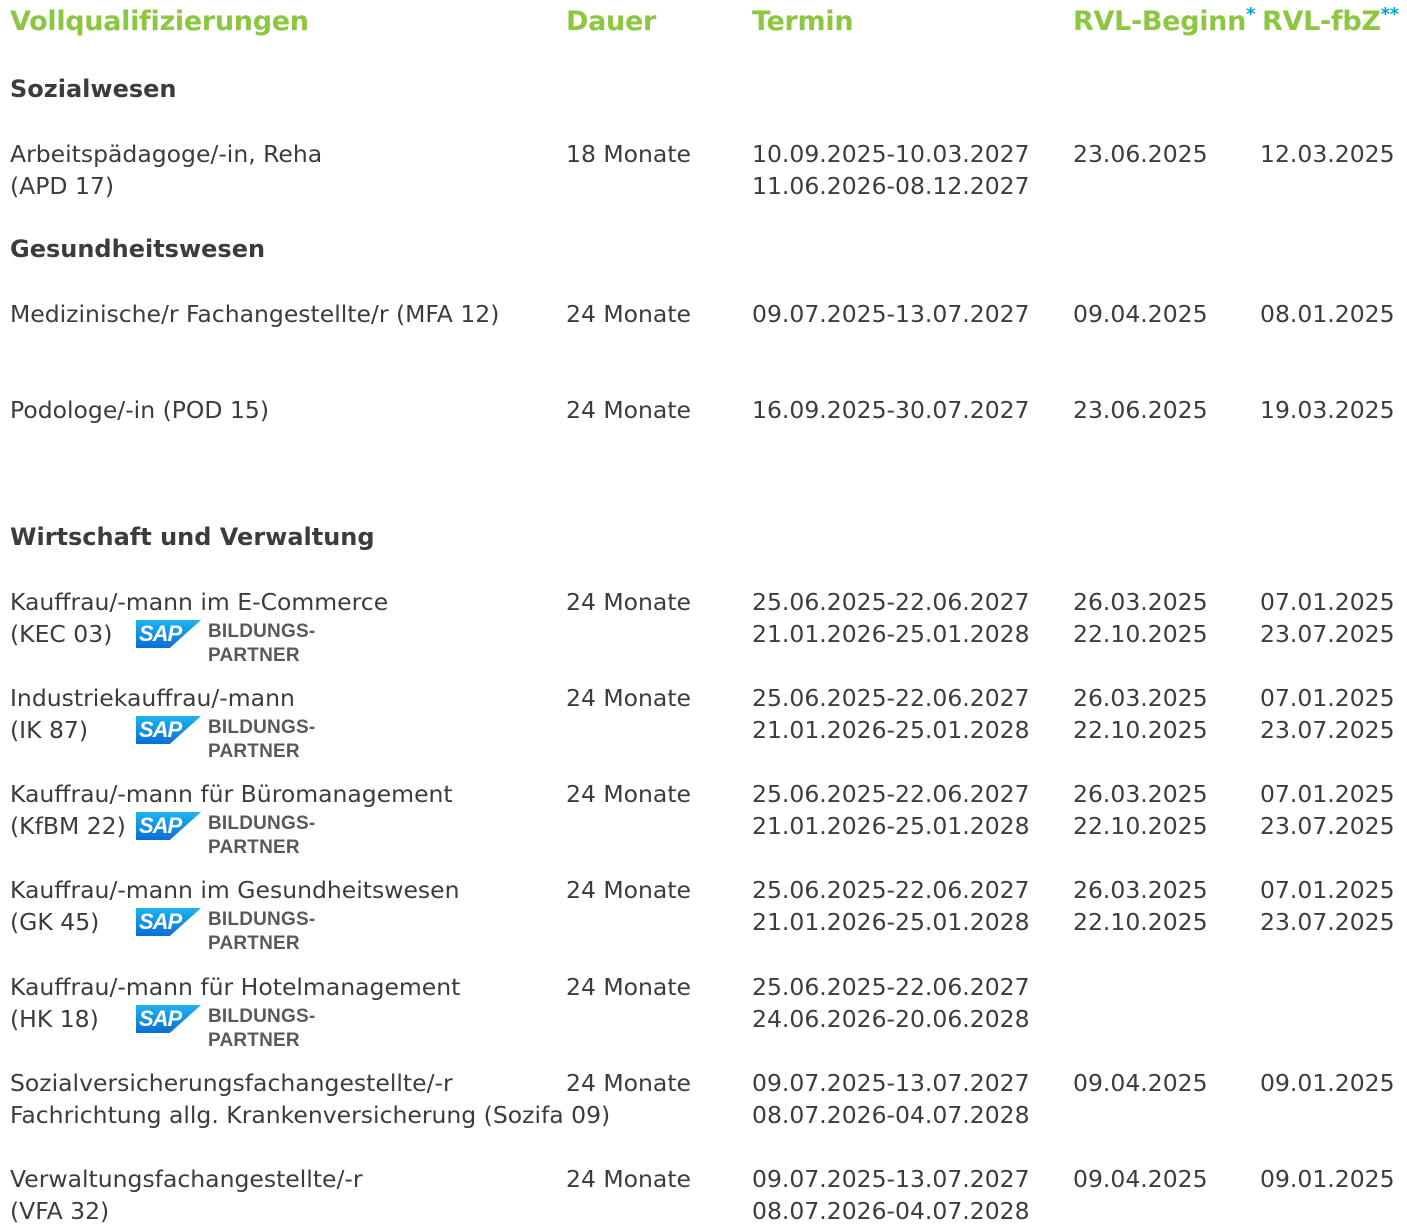 The image size is (1407, 1227). Describe the element at coordinates (152, 698) in the screenshot. I see `name-line: Industriekauffrau/-mann` at that location.